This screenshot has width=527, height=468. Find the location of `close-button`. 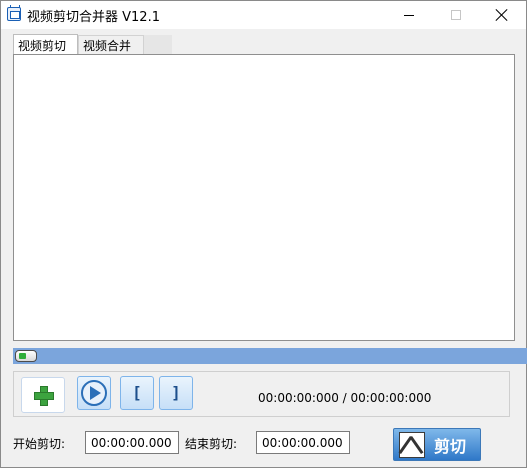

close-button is located at coordinates (502, 15).